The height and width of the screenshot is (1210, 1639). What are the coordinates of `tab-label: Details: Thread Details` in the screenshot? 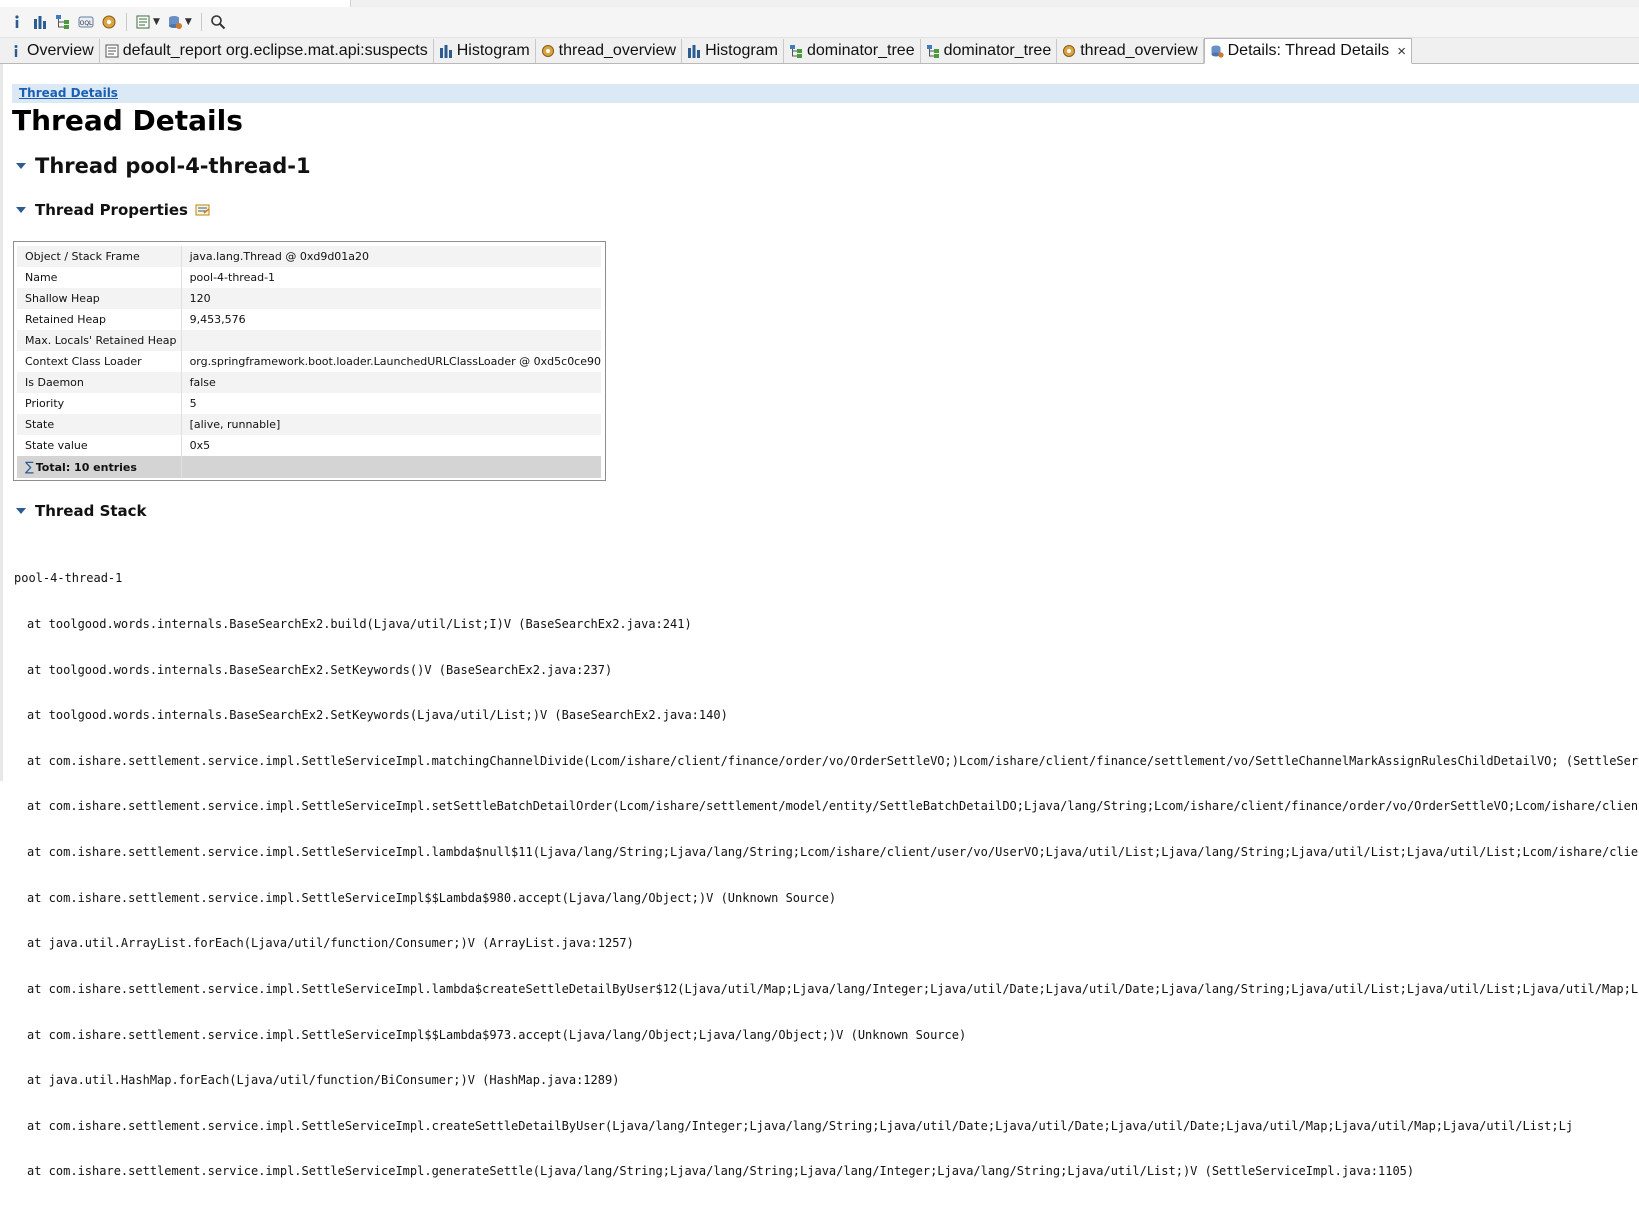 It's located at (1308, 50).